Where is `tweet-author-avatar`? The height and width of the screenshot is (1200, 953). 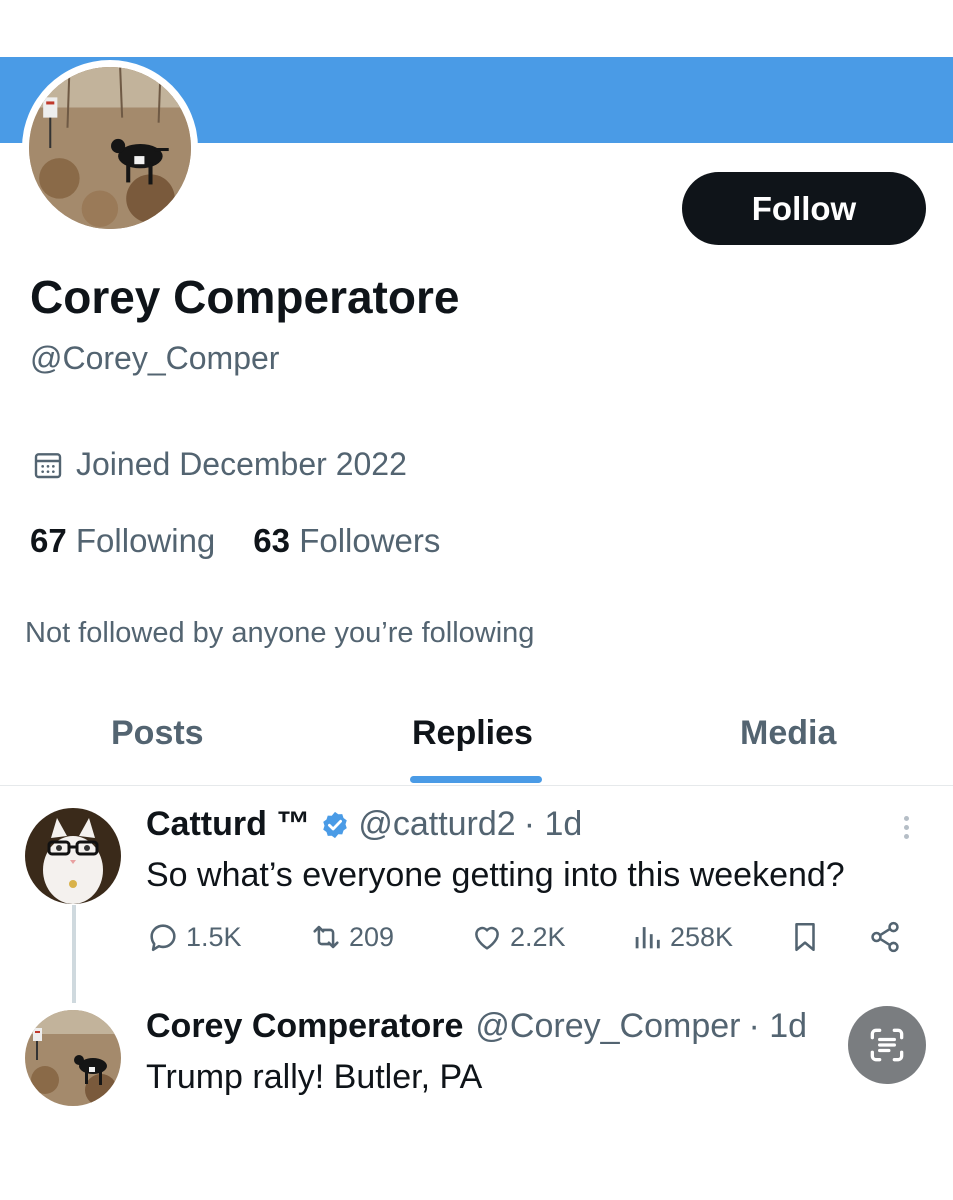 tweet-author-avatar is located at coordinates (73, 856).